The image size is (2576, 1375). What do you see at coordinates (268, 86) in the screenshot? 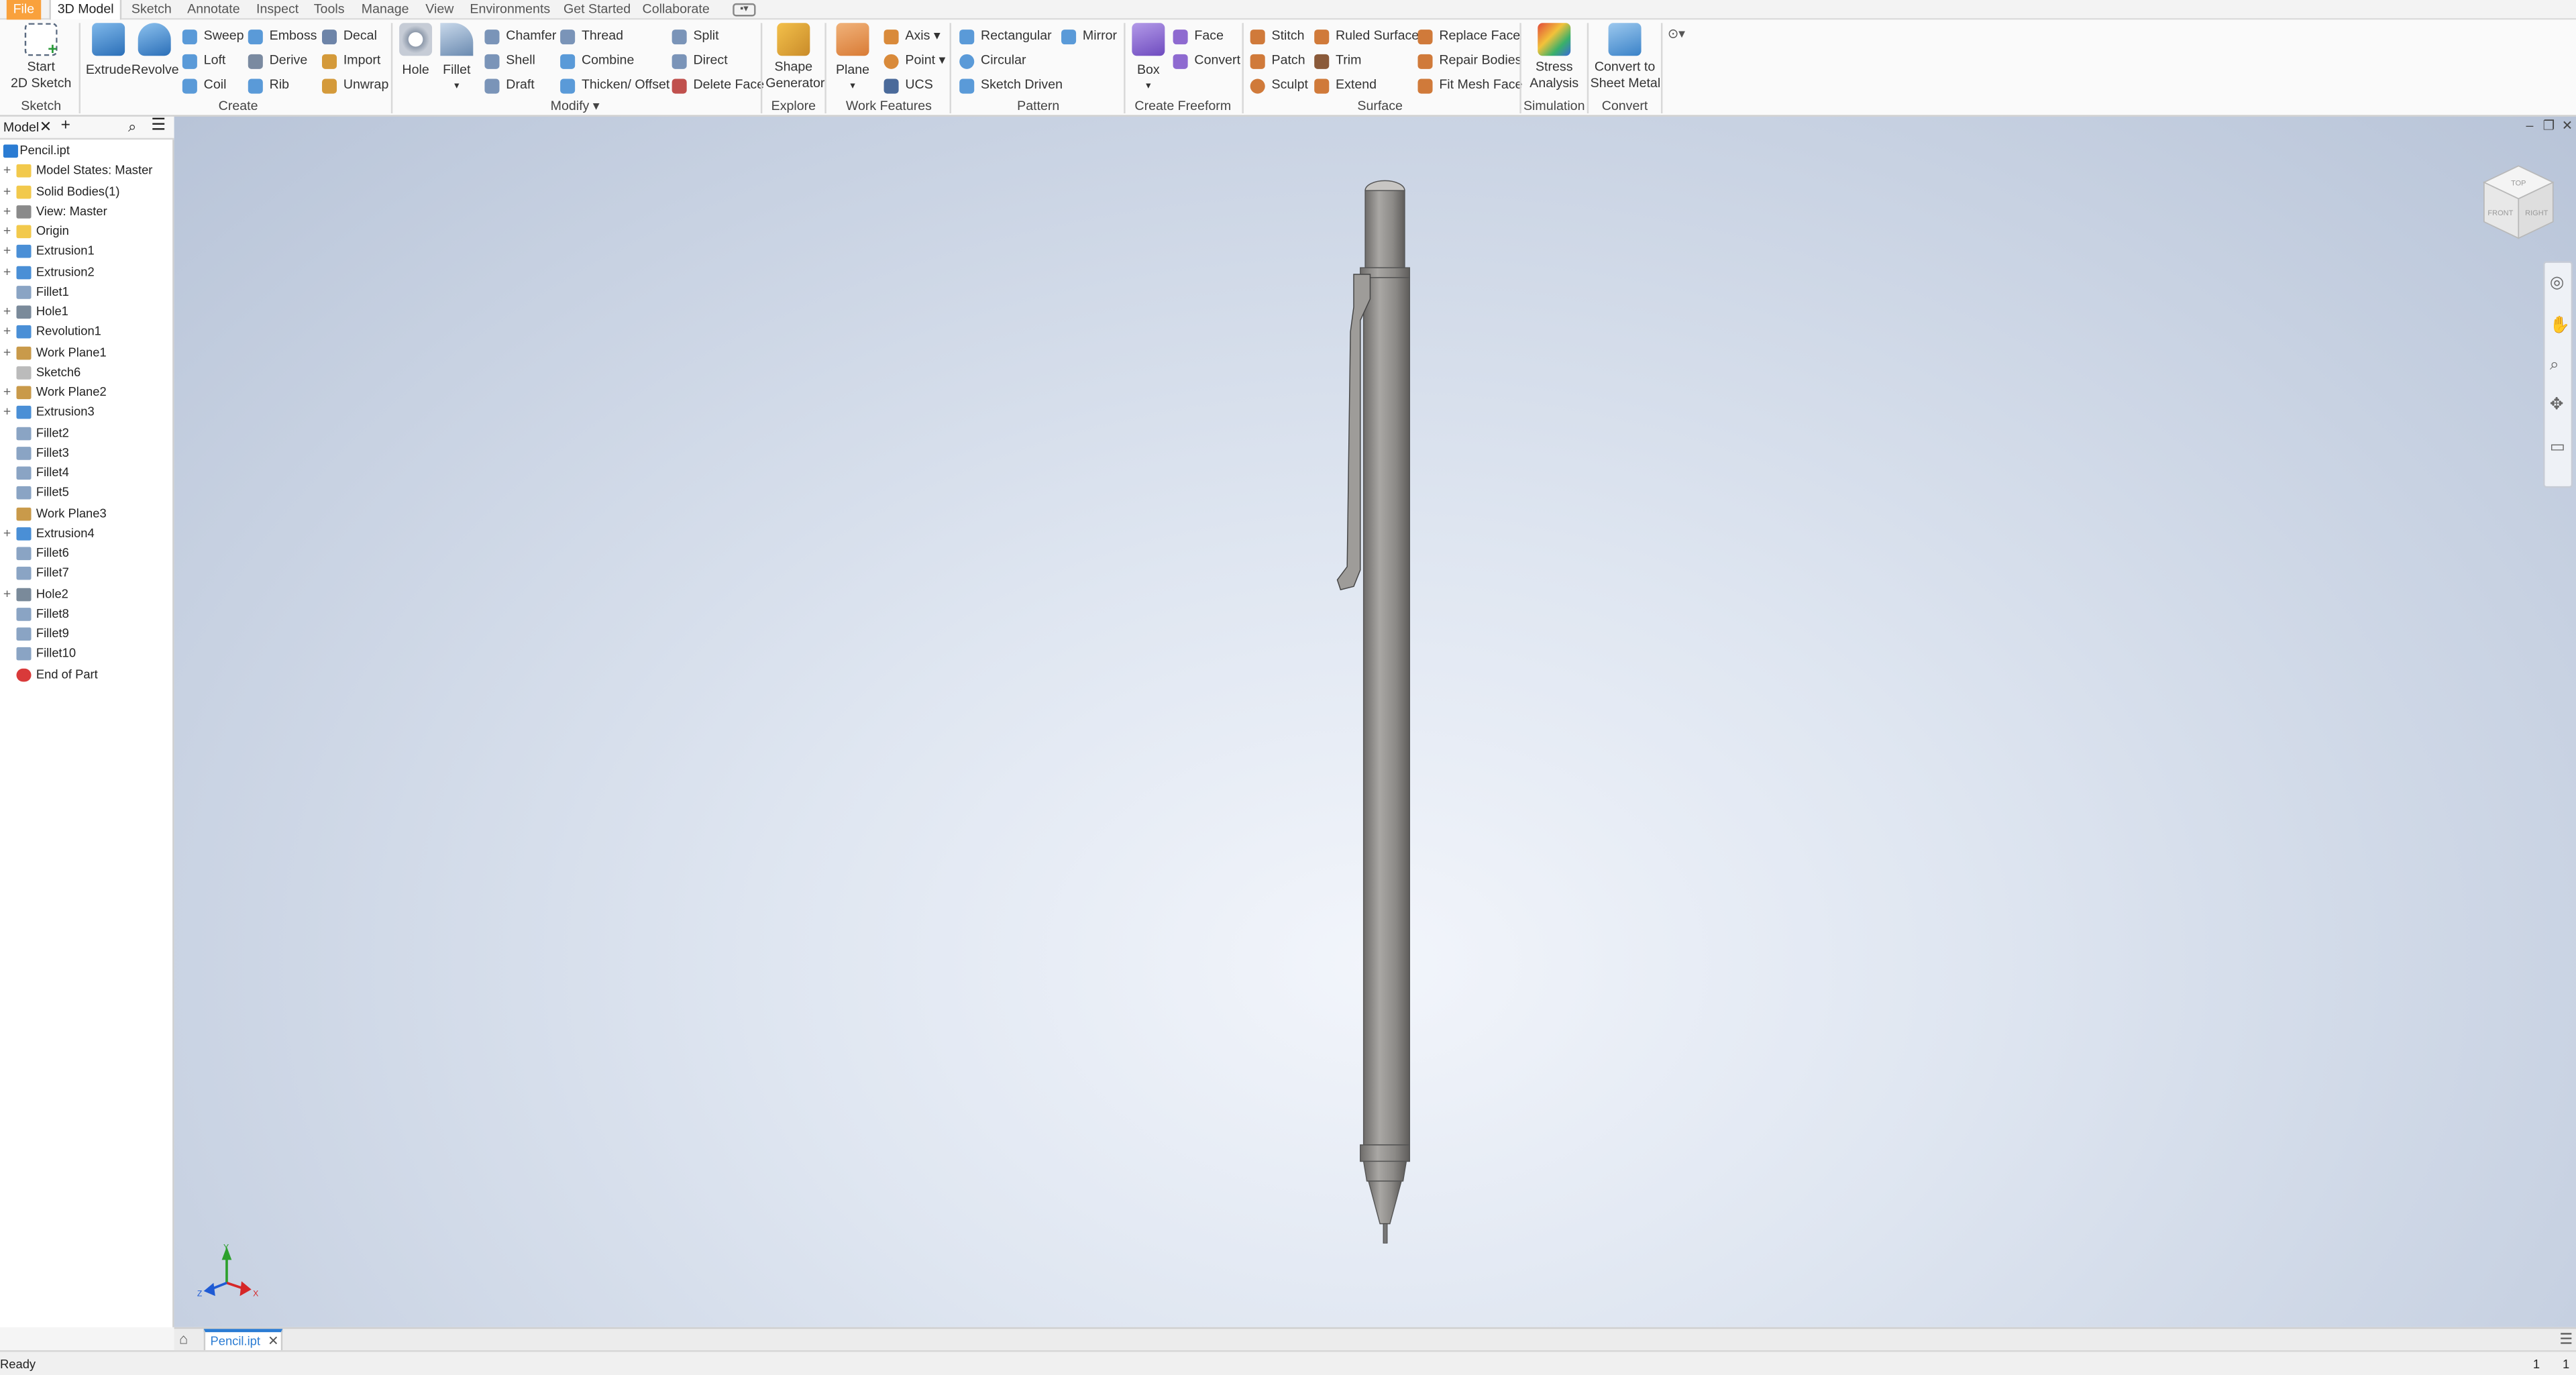
I see `rib-button: Rib` at bounding box center [268, 86].